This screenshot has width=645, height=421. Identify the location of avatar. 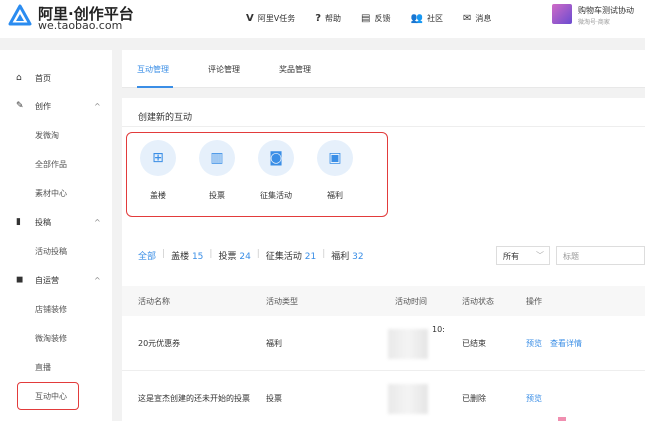
(562, 14).